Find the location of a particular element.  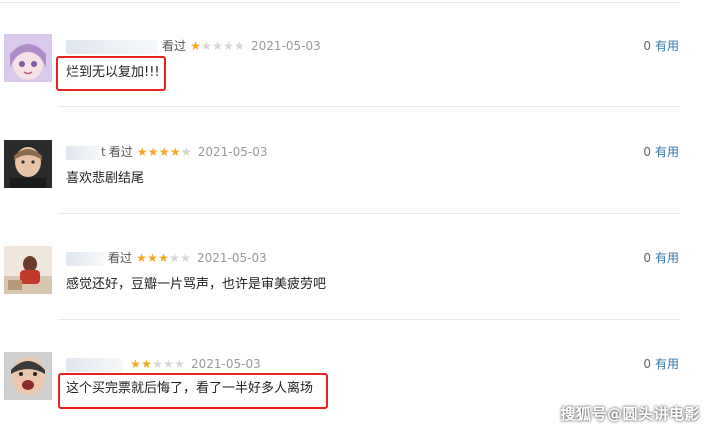

comment-meta: t 看过 ★★★★★ 2021-05-03 is located at coordinates (166, 152).